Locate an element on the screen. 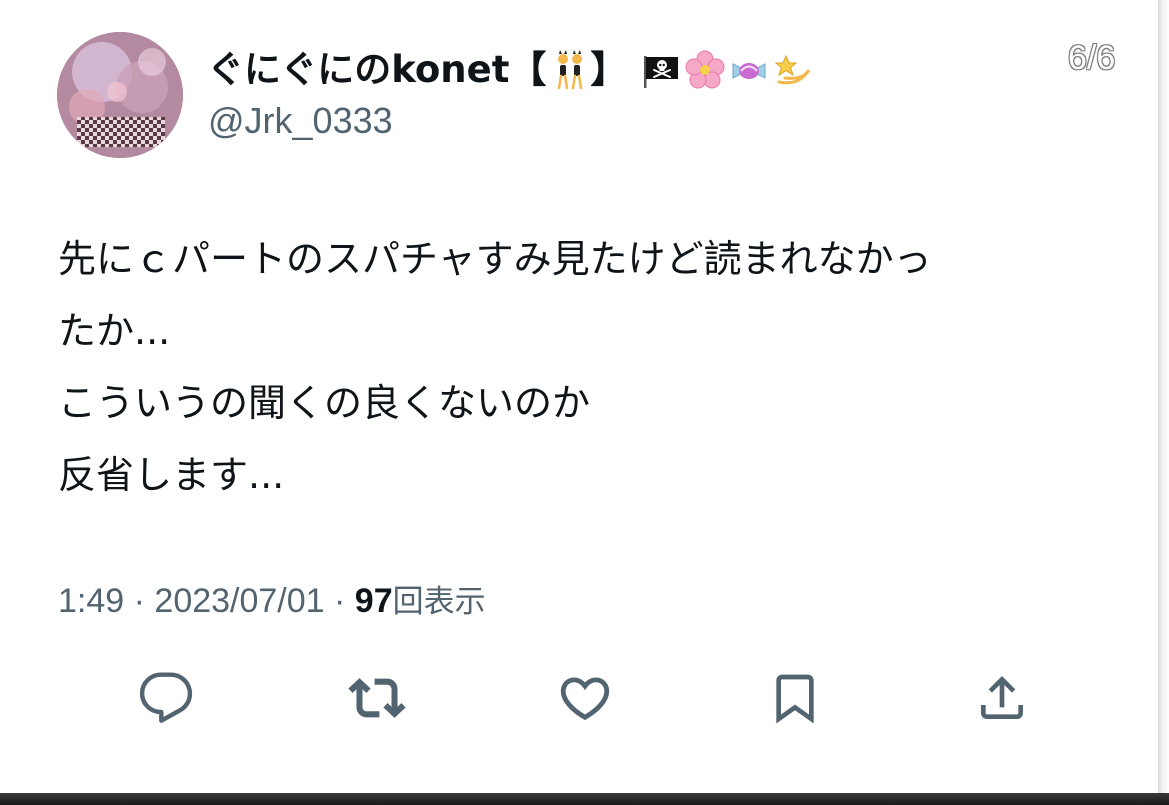 This screenshot has height=805, width=1169. avatar-image is located at coordinates (120, 95).